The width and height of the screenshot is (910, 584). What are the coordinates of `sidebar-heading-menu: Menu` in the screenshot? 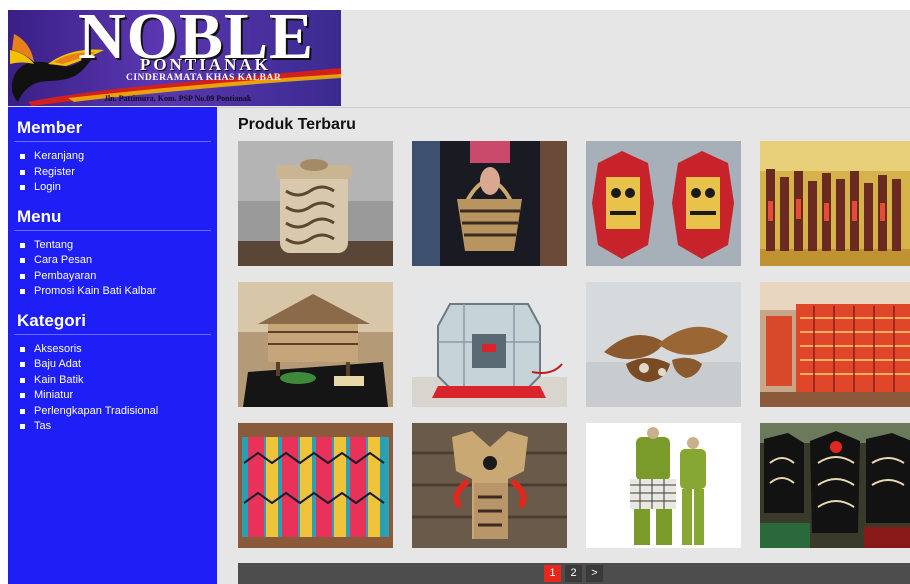 It's located at (39, 216).